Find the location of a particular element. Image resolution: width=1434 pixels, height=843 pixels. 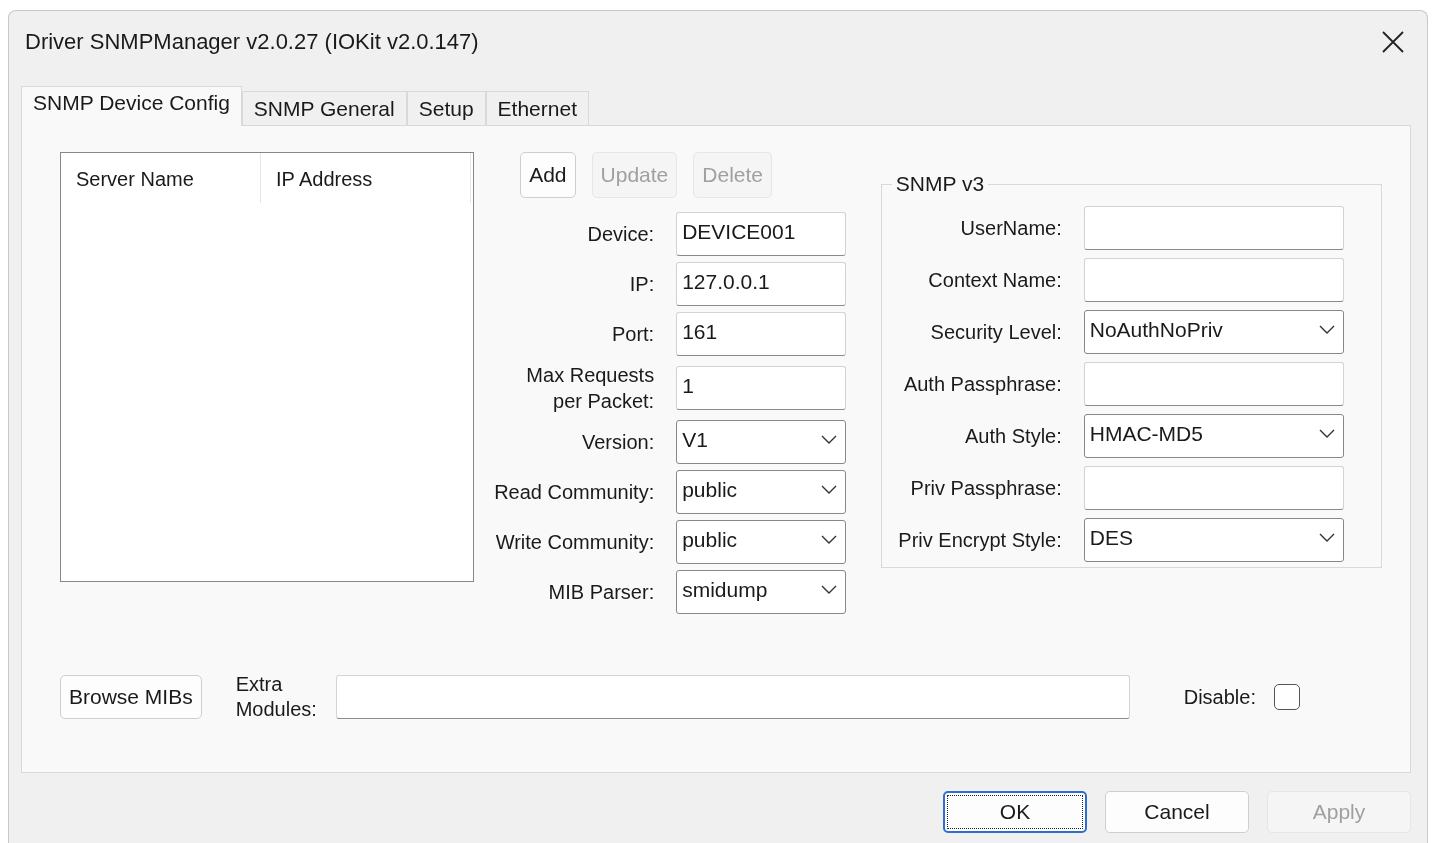

text-field: 161 is located at coordinates (761, 334).